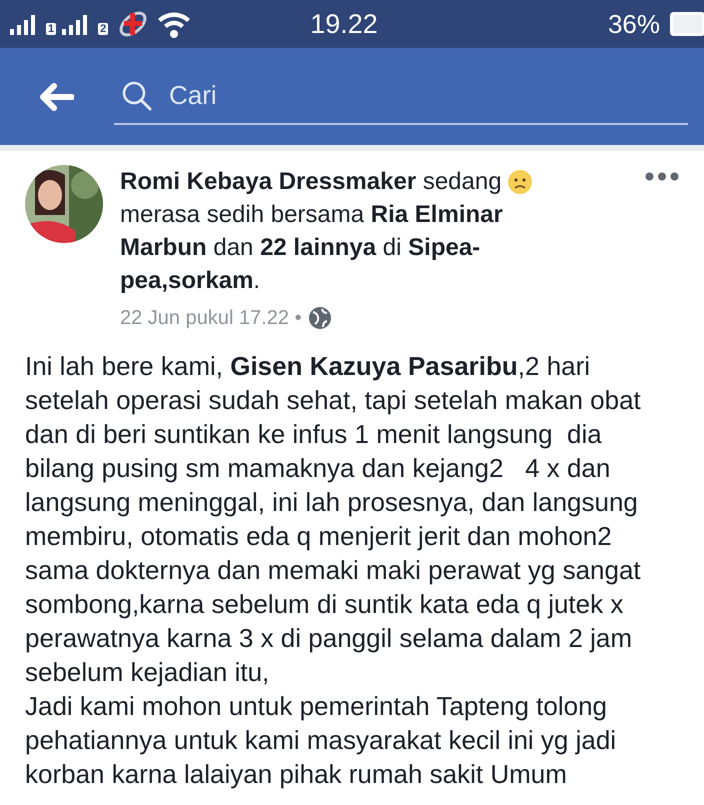 The height and width of the screenshot is (805, 704). Describe the element at coordinates (312, 248) in the screenshot. I see `post-header: merasa sedih bersama Ria Elminar Marbun dan 22 lainnya di Sipea- pea,sorkam.` at that location.